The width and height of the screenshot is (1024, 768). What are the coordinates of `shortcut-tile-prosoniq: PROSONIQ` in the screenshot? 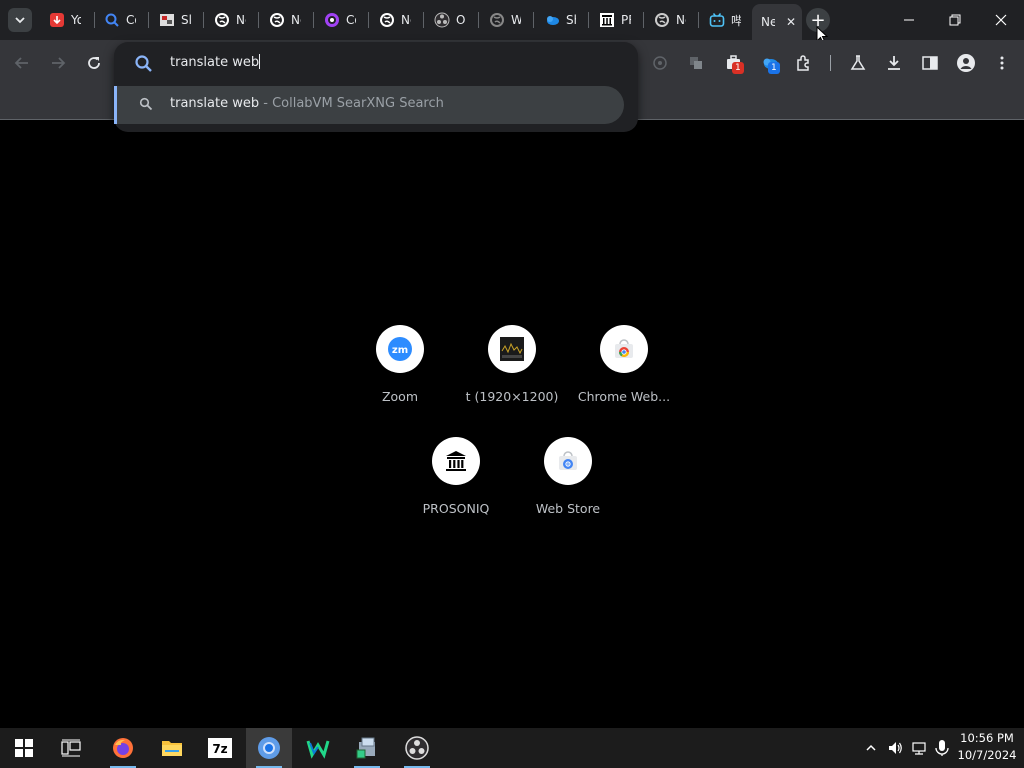 It's located at (456, 487).